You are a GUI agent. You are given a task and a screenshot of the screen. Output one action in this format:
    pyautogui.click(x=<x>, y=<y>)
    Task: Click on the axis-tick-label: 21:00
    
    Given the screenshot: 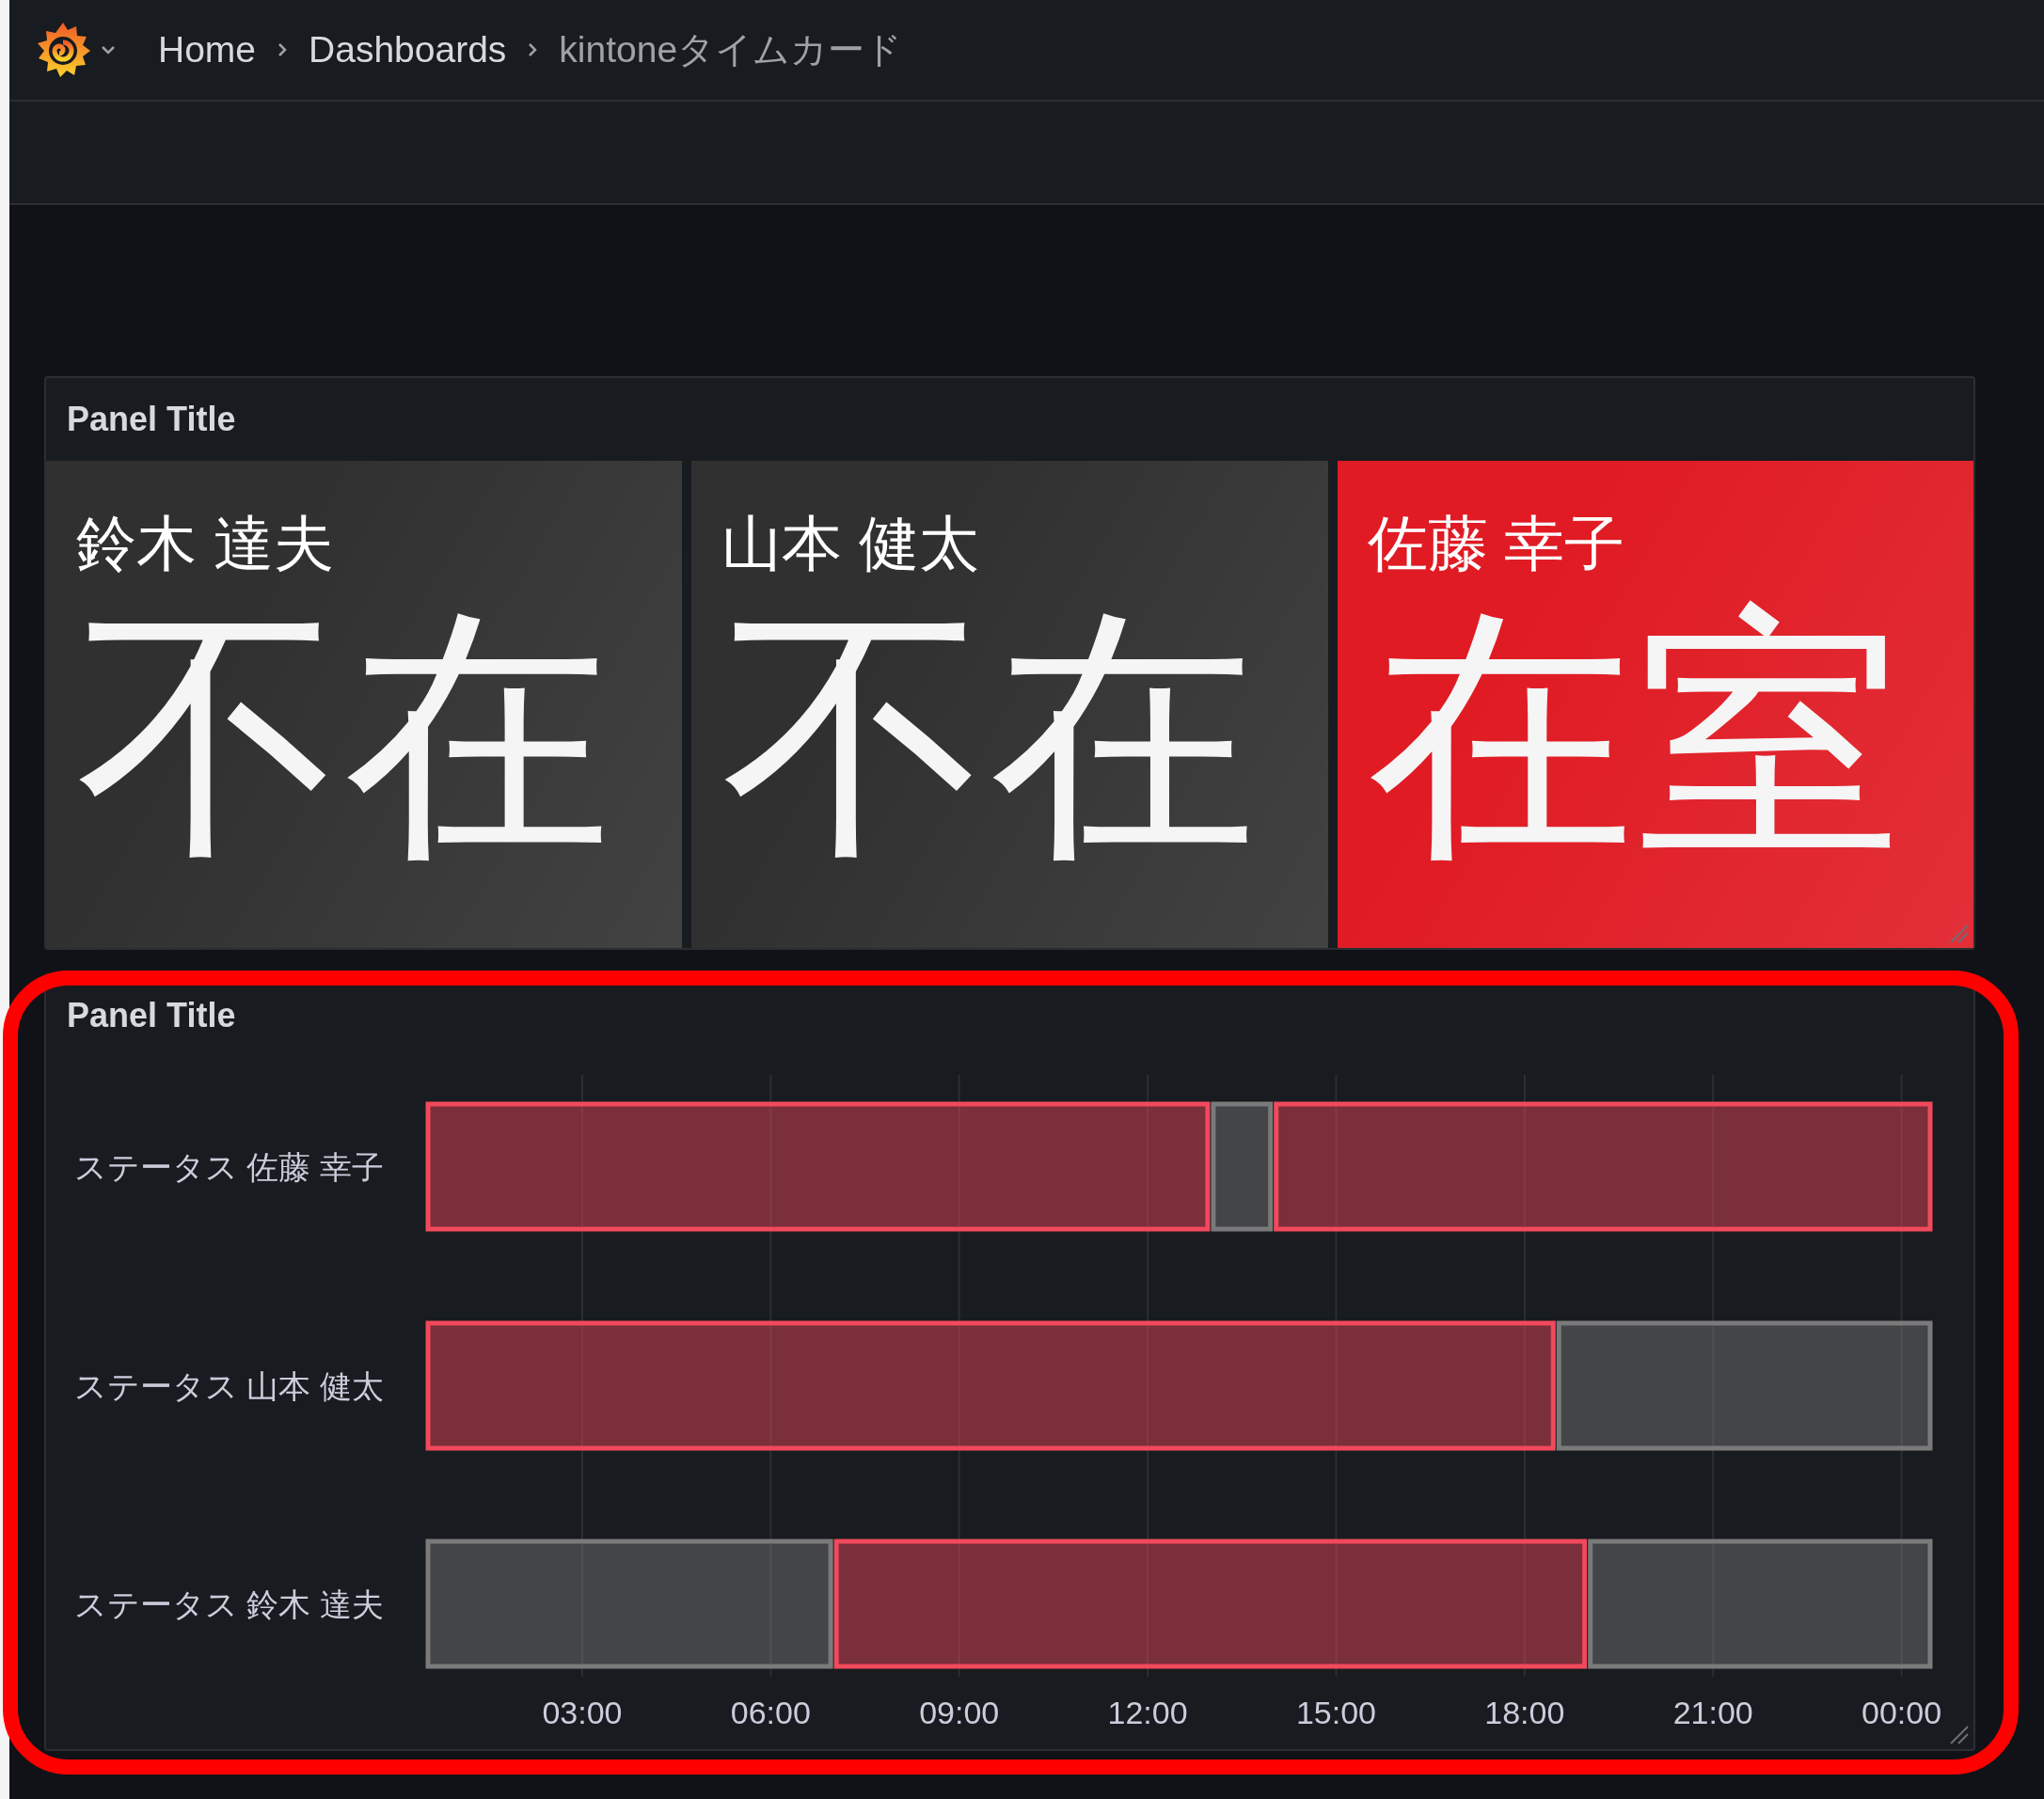 What is the action you would take?
    pyautogui.click(x=1712, y=1712)
    